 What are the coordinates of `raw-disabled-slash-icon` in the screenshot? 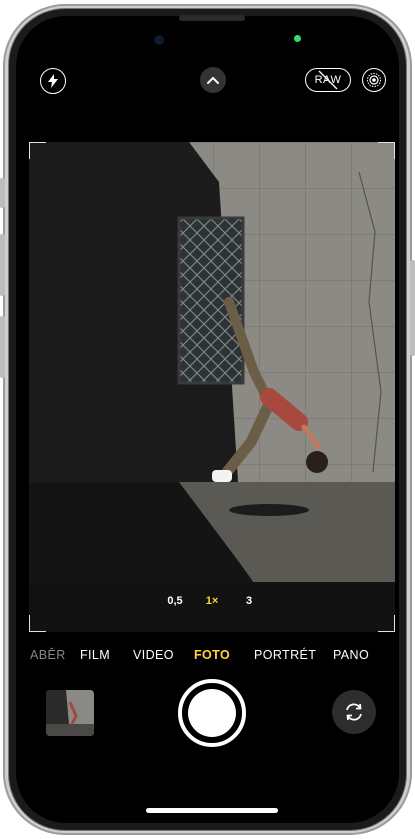 It's located at (328, 80).